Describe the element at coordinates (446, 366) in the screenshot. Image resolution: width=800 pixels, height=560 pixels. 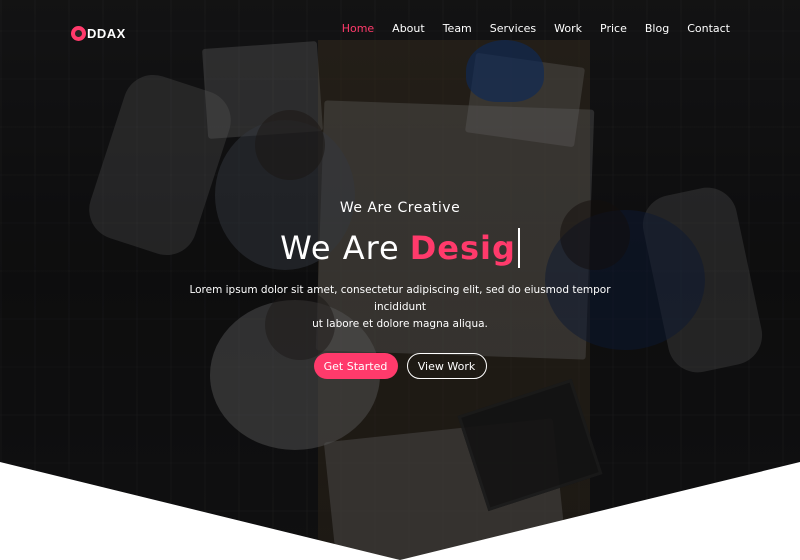
I see `view-work-button: View Work` at that location.